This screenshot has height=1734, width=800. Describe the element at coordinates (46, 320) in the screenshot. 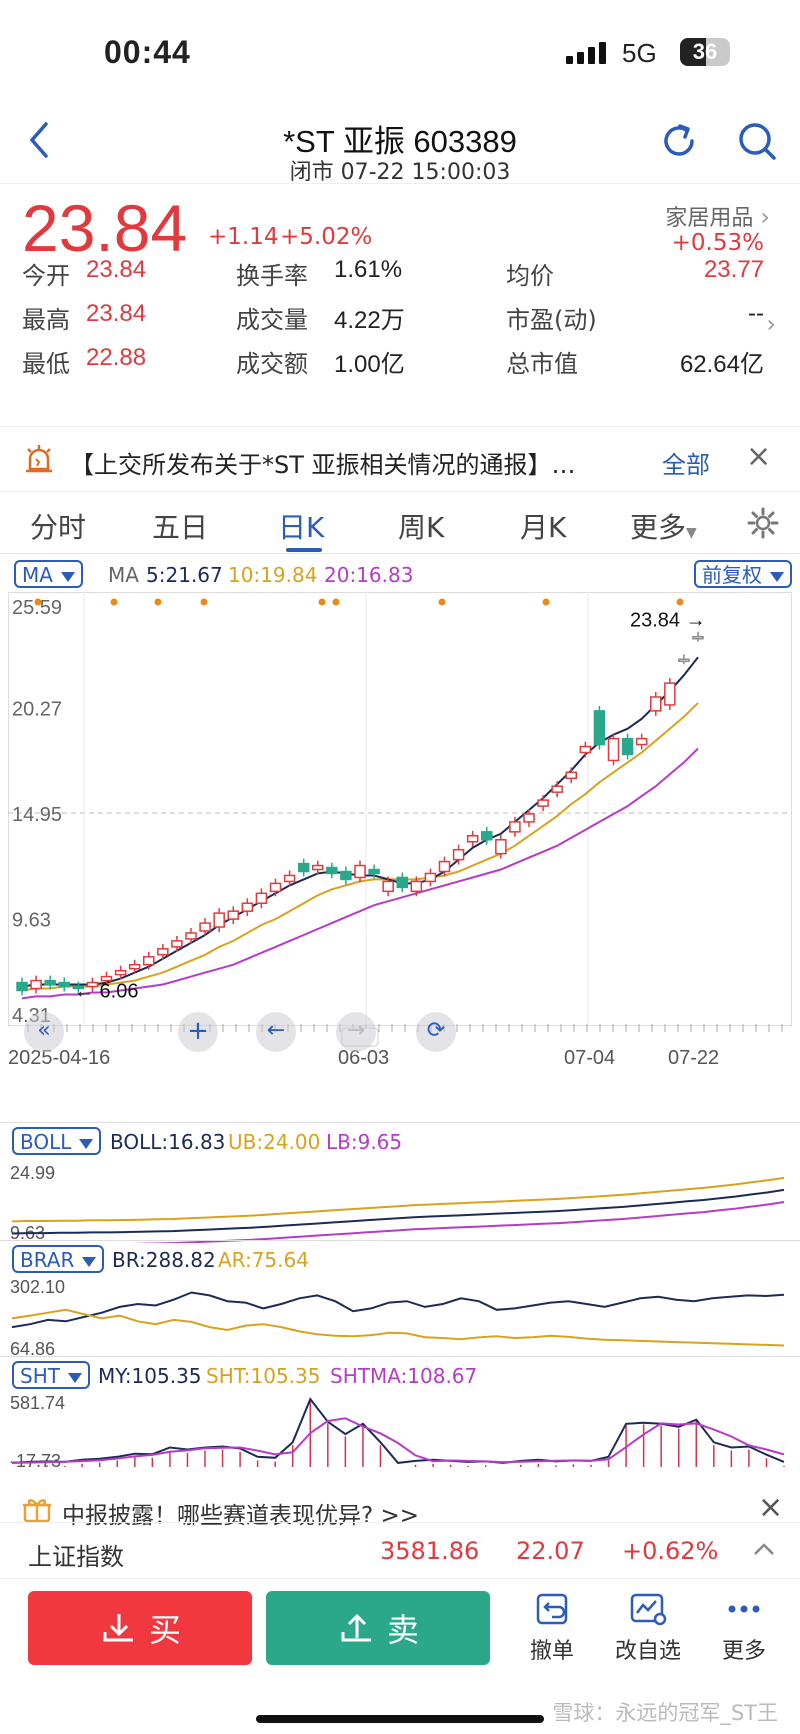

I see `quote-label: 最高` at that location.